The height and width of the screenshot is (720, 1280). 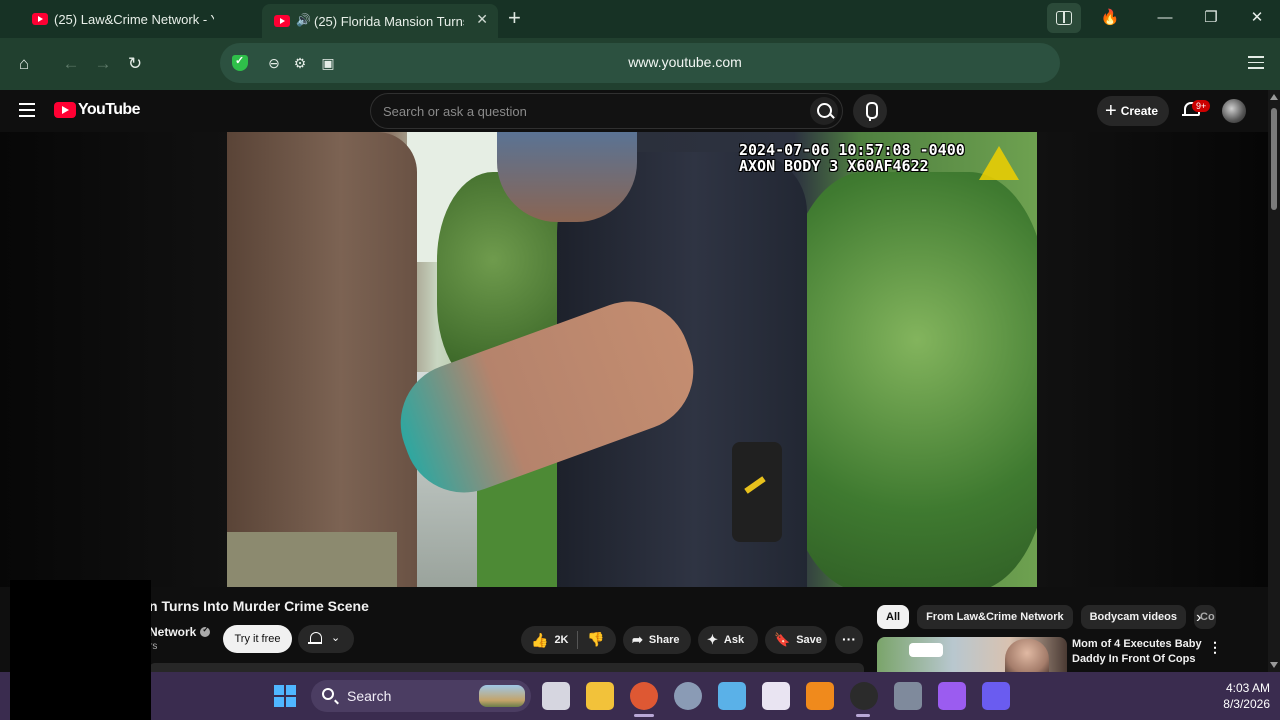 I want to click on like-count: 2K, so click(x=561, y=640).